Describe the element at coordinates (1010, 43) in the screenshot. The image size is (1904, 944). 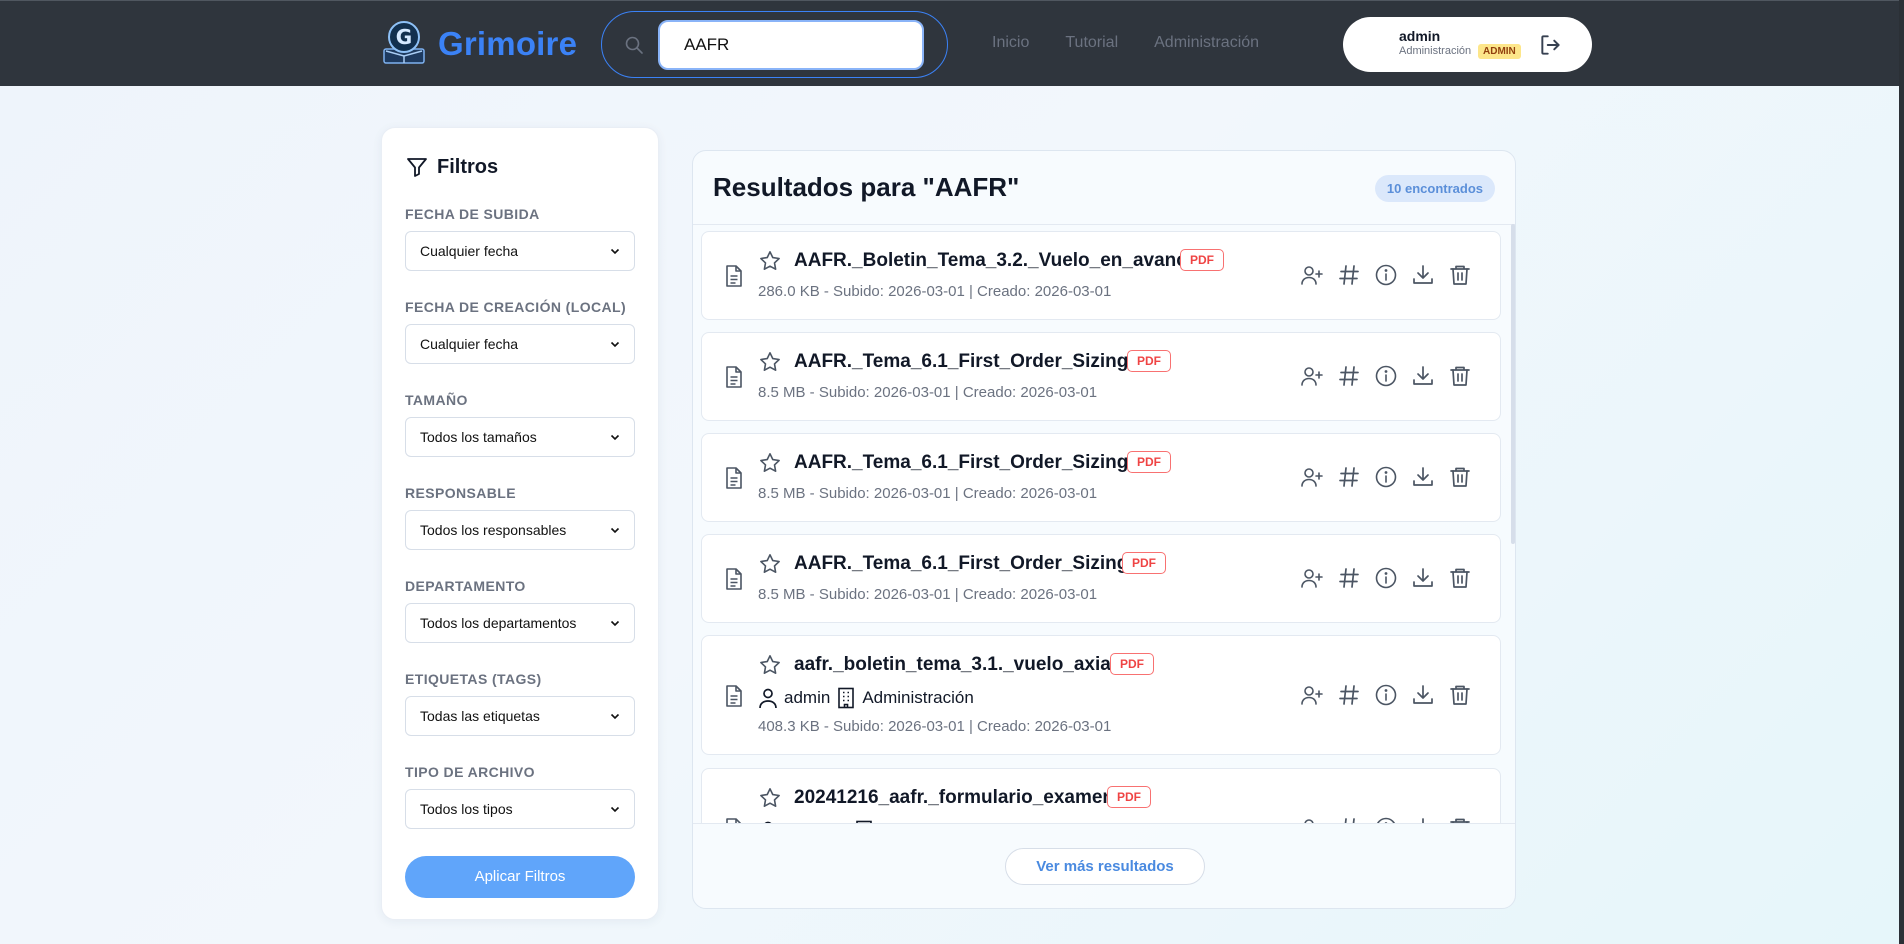
I see `nav-inicio: Inicio` at that location.